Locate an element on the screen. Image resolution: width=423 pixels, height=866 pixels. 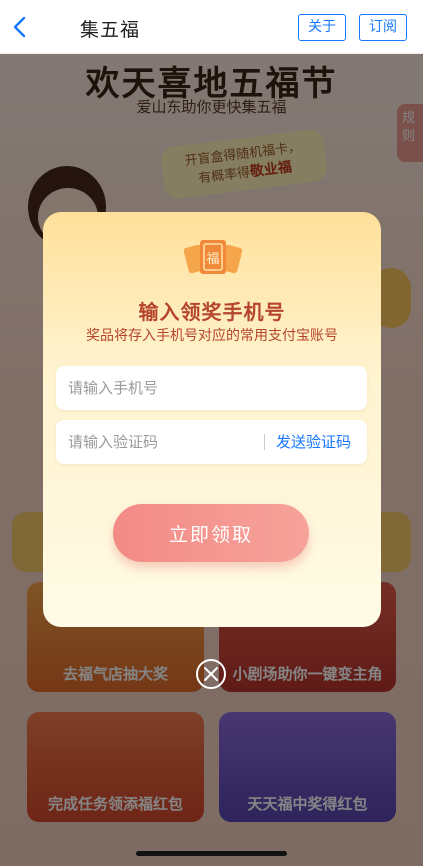
send-code-button: 发送验证码 is located at coordinates (313, 442).